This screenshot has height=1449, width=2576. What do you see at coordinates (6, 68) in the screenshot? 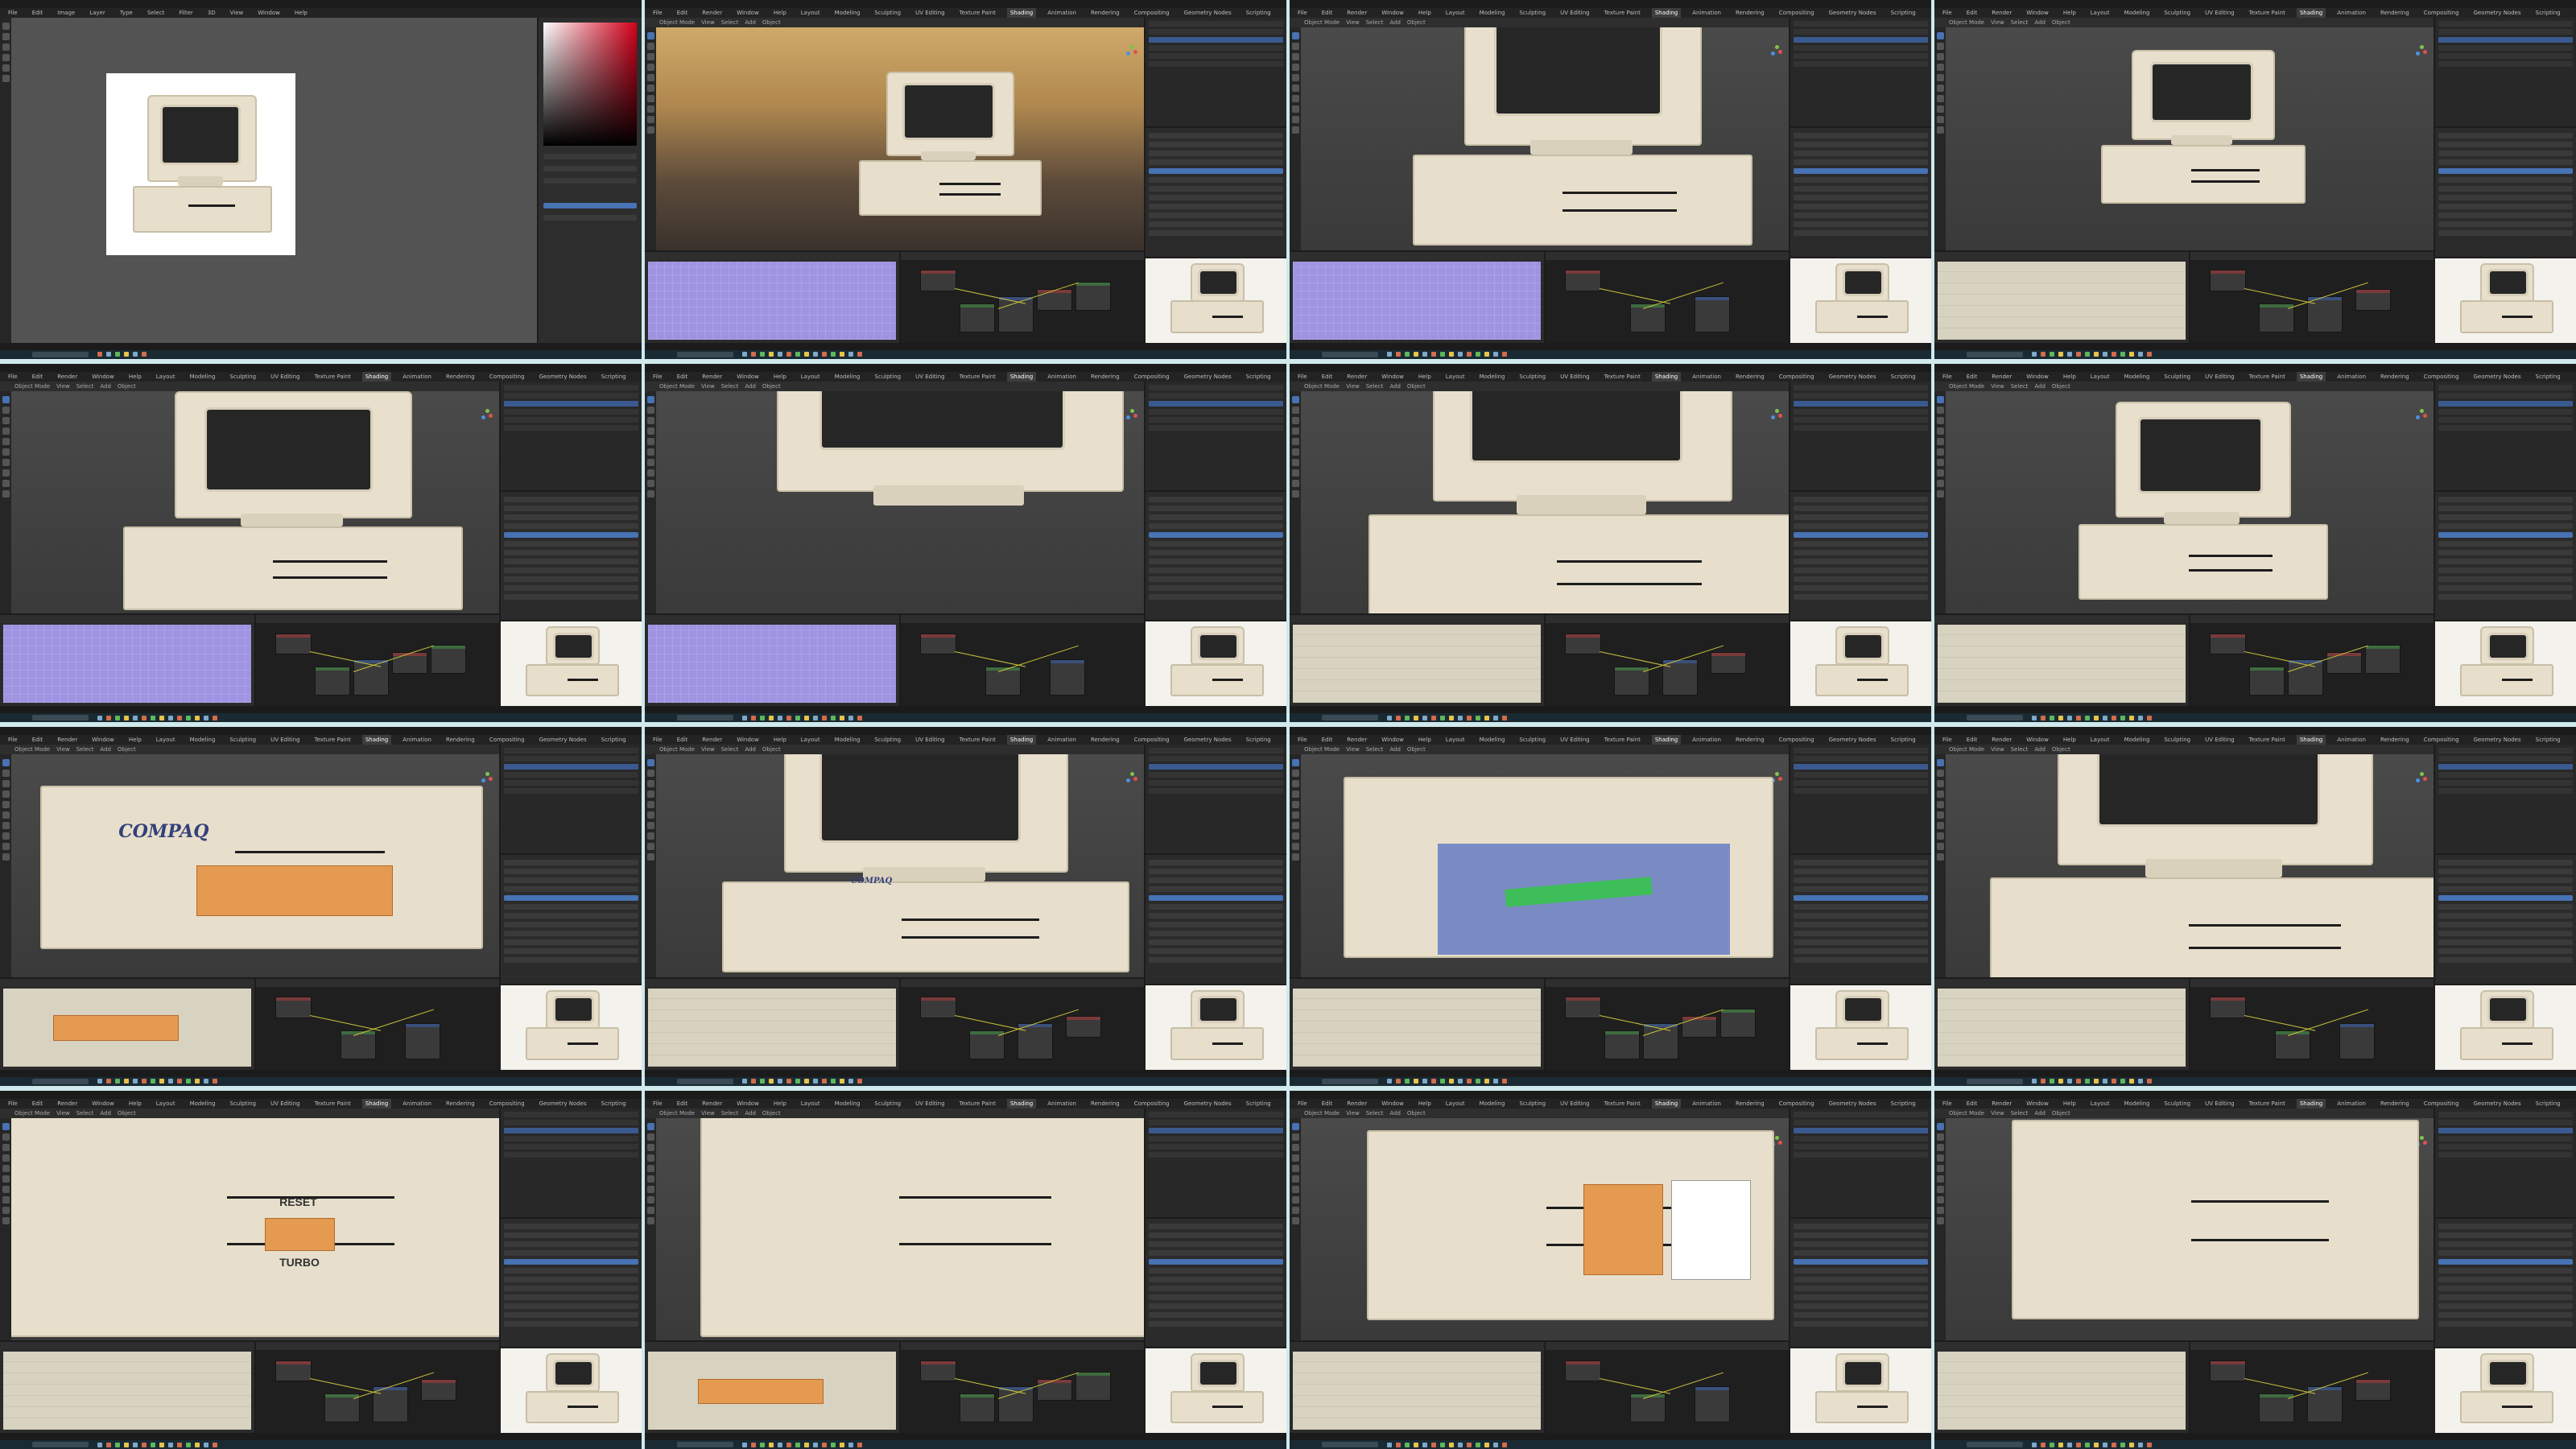
I see `eraser-tool-icon` at bounding box center [6, 68].